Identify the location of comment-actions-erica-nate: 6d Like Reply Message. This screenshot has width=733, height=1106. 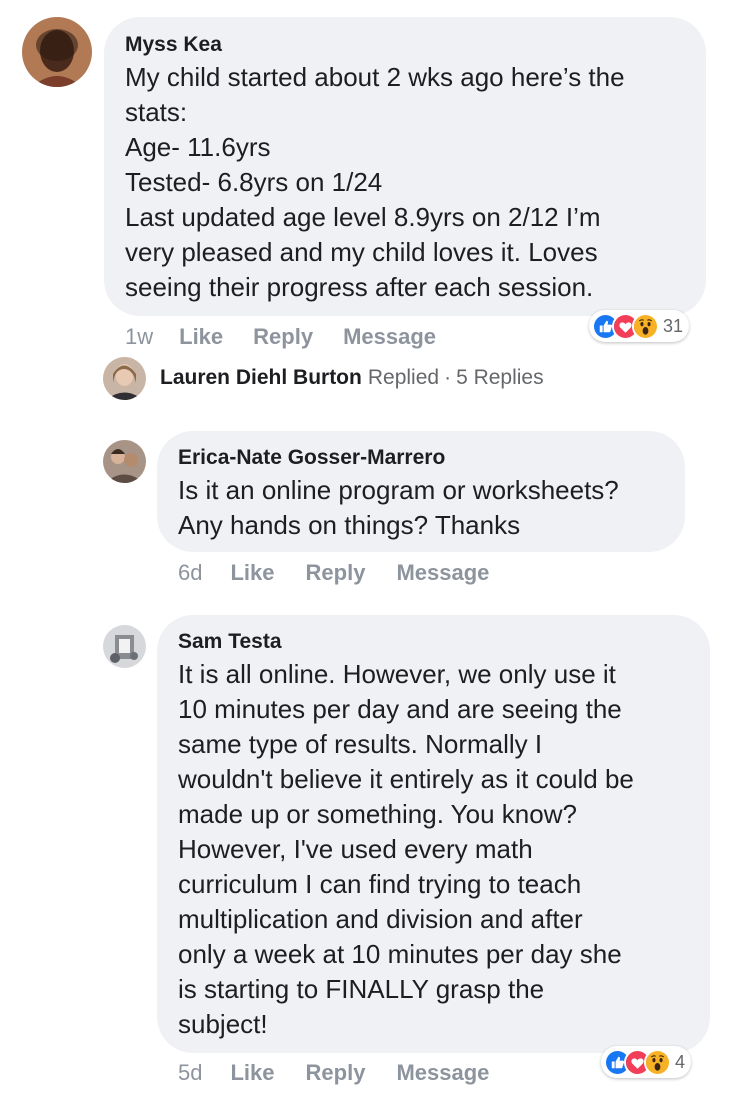
(333, 573).